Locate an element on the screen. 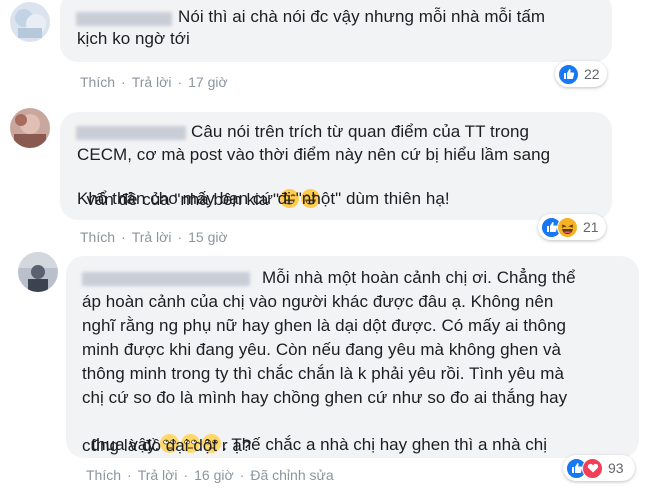 The width and height of the screenshot is (660, 500). love-icon is located at coordinates (592, 468).